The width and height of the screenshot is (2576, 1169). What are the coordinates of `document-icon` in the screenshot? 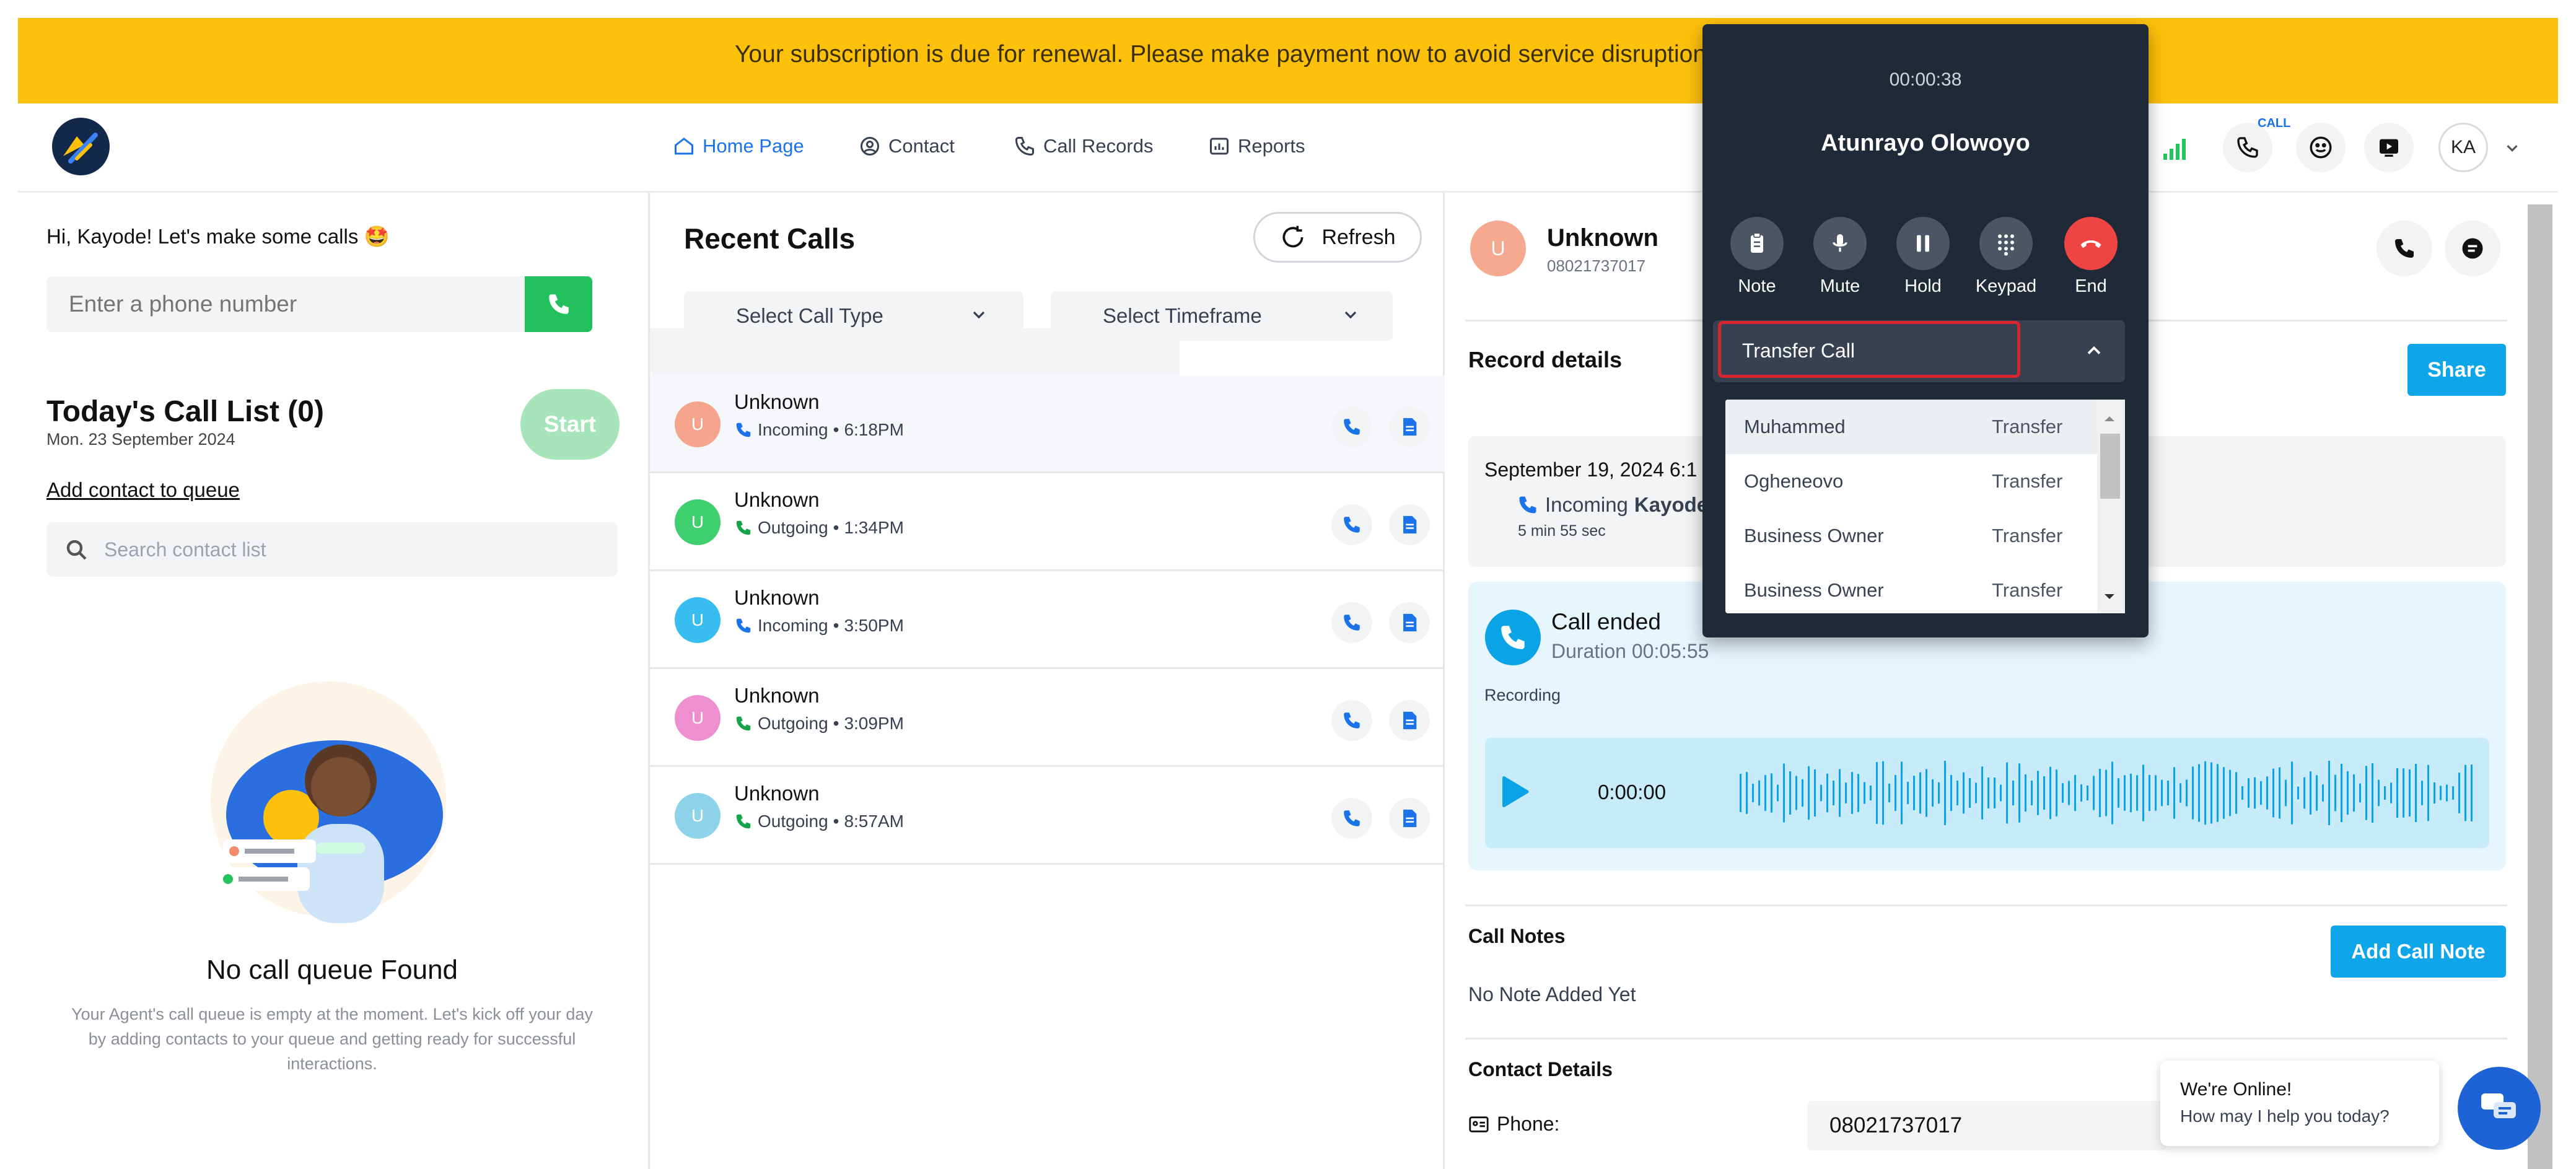 It's located at (1410, 524).